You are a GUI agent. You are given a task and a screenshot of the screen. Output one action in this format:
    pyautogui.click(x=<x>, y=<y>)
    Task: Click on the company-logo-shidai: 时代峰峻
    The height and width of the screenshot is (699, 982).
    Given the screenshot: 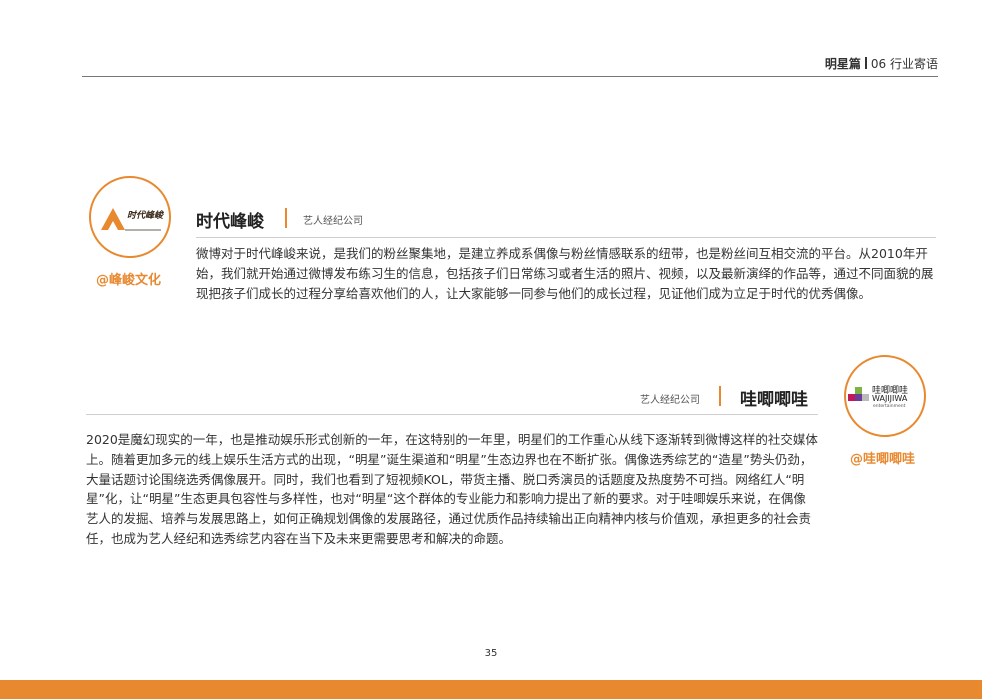 What is the action you would take?
    pyautogui.click(x=130, y=217)
    